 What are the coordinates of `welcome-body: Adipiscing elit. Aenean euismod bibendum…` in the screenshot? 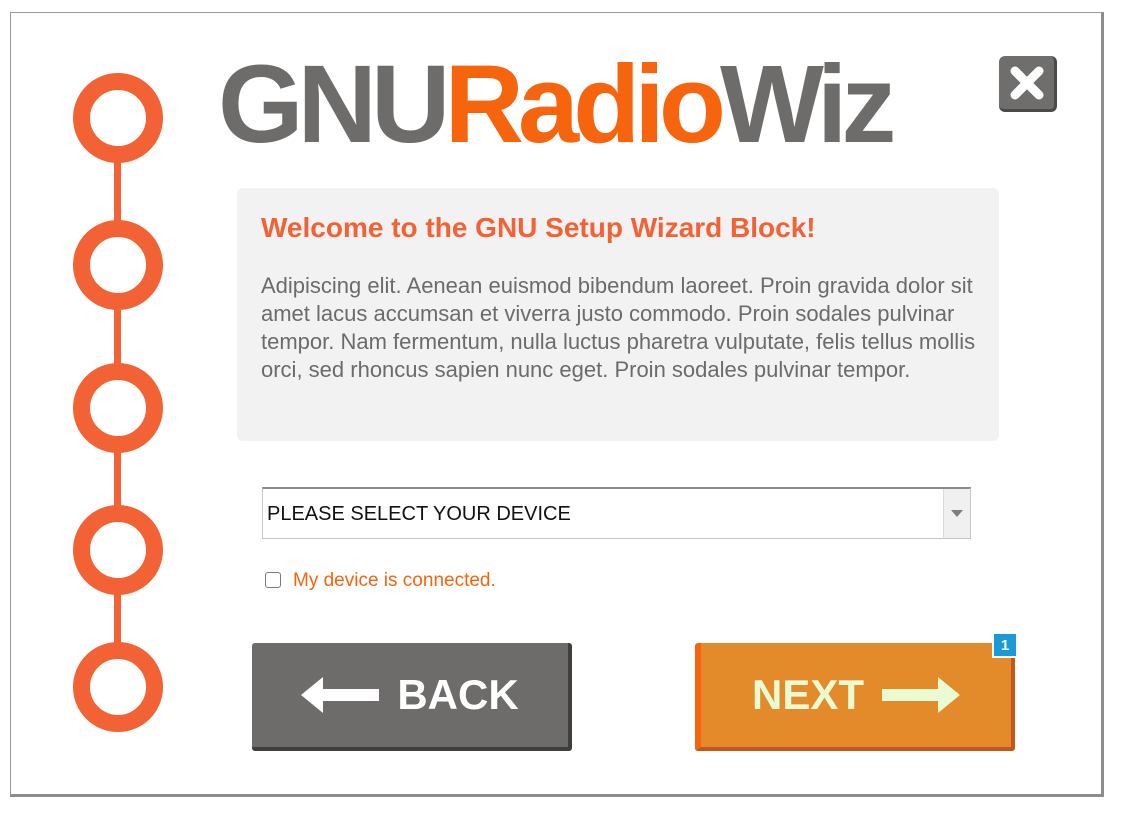 It's located at (618, 327).